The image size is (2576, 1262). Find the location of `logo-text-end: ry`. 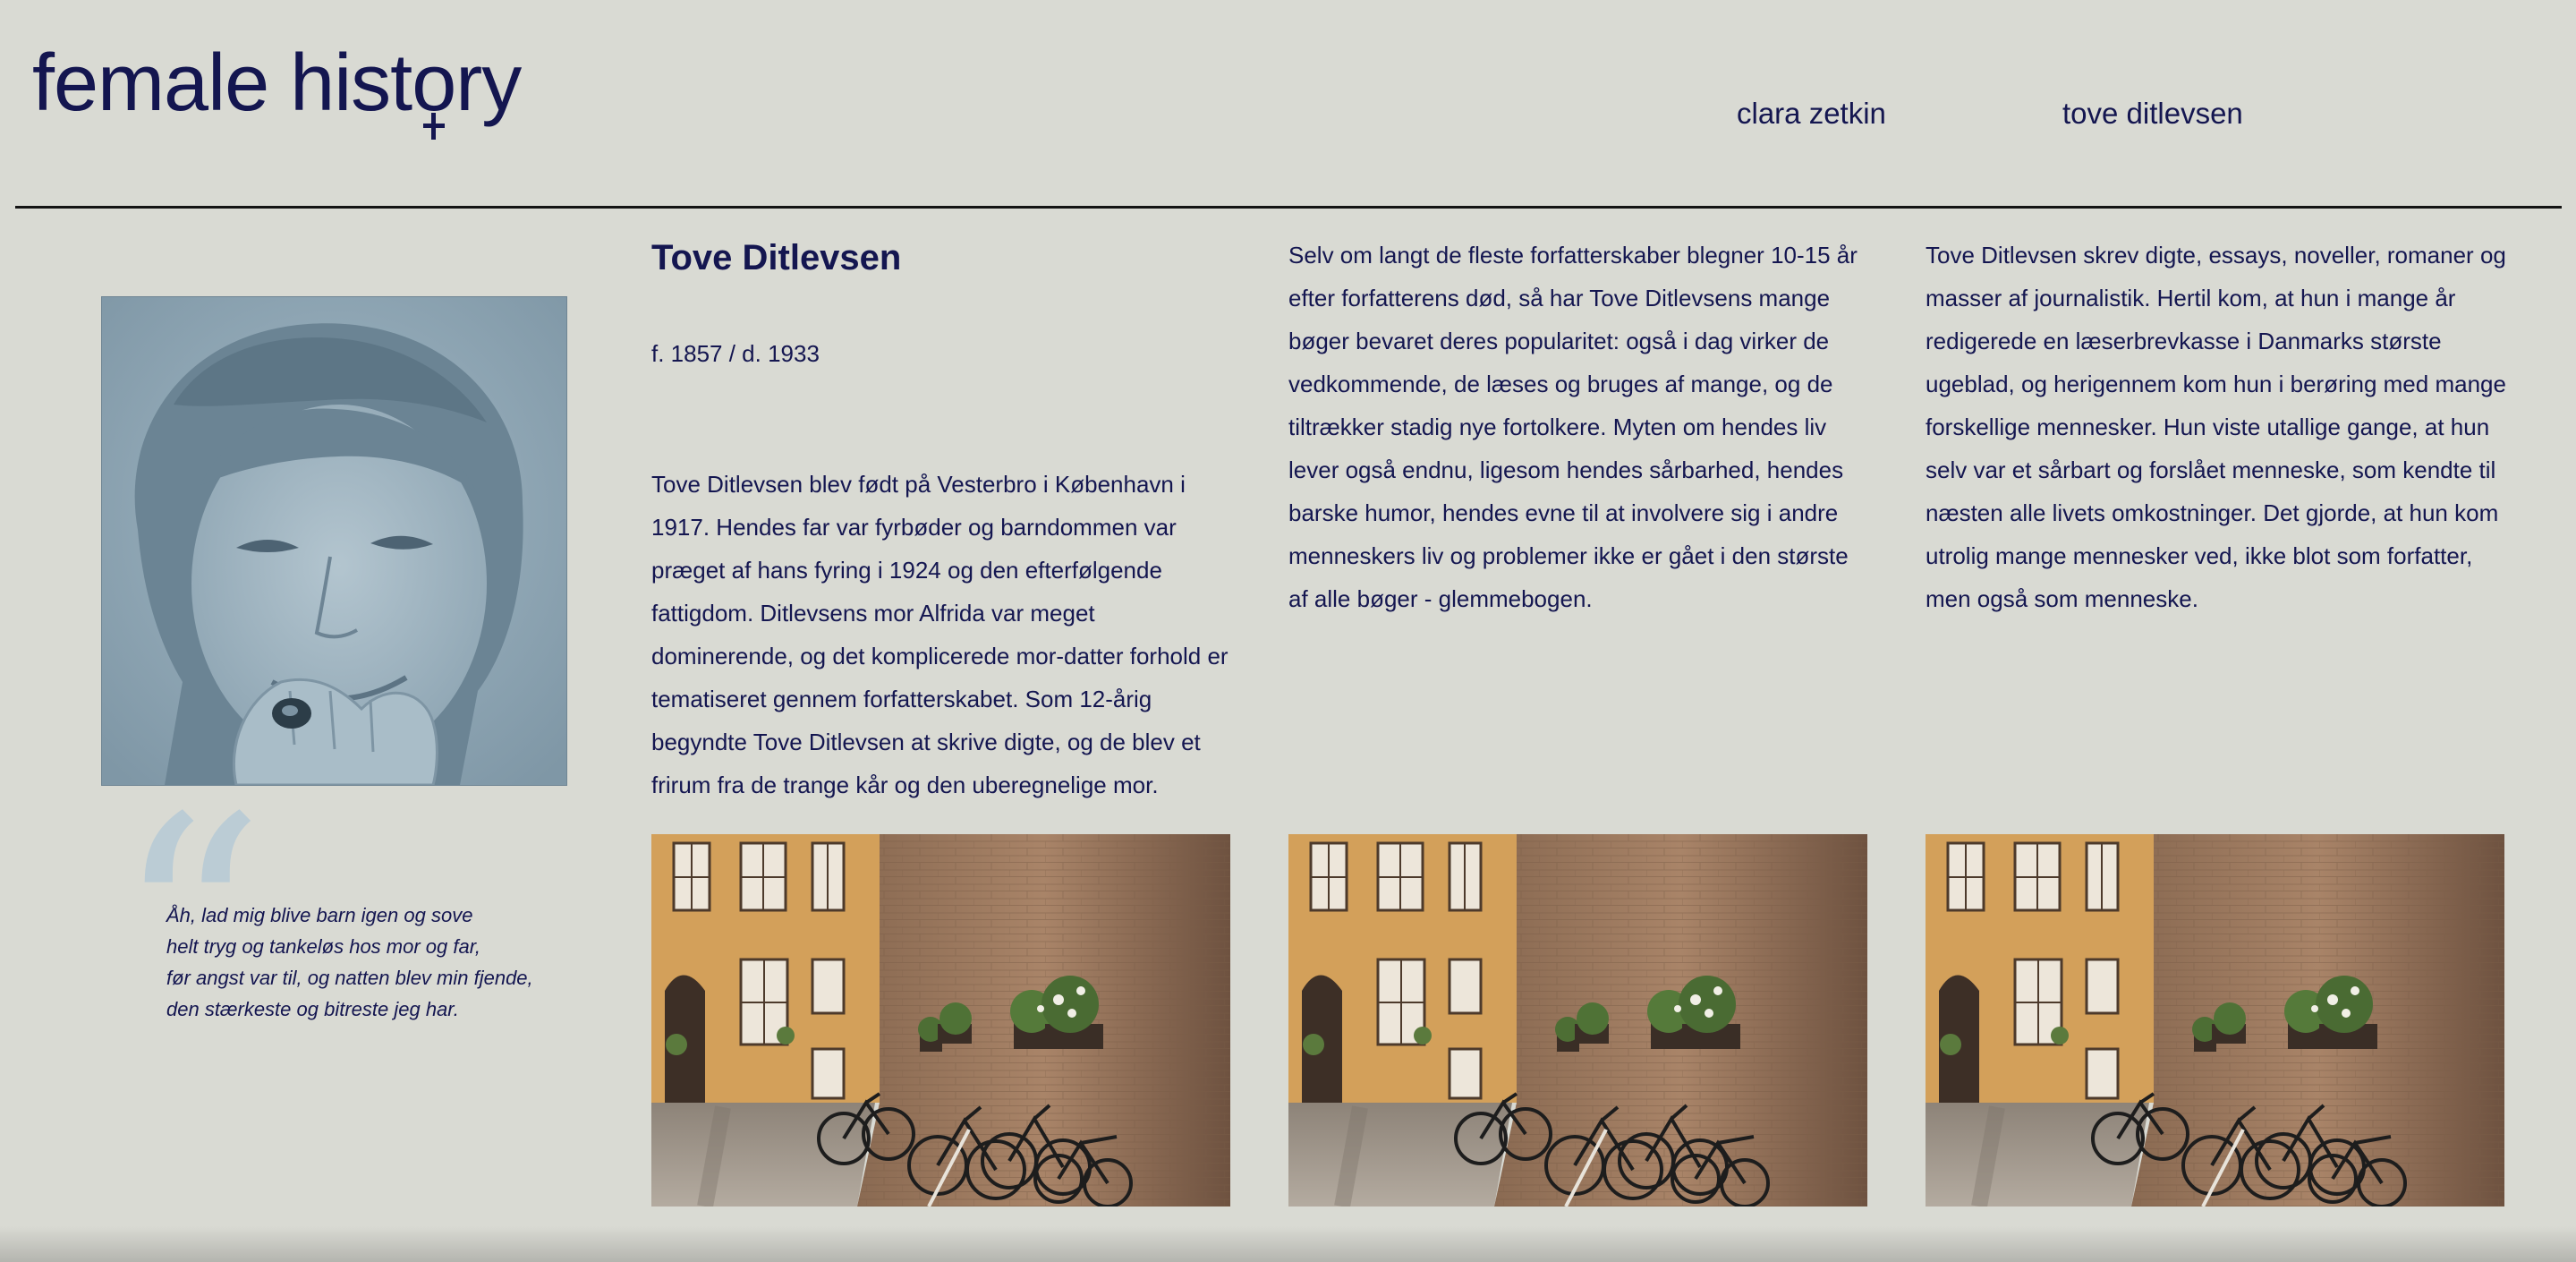

logo-text-end: ry is located at coordinates (488, 83).